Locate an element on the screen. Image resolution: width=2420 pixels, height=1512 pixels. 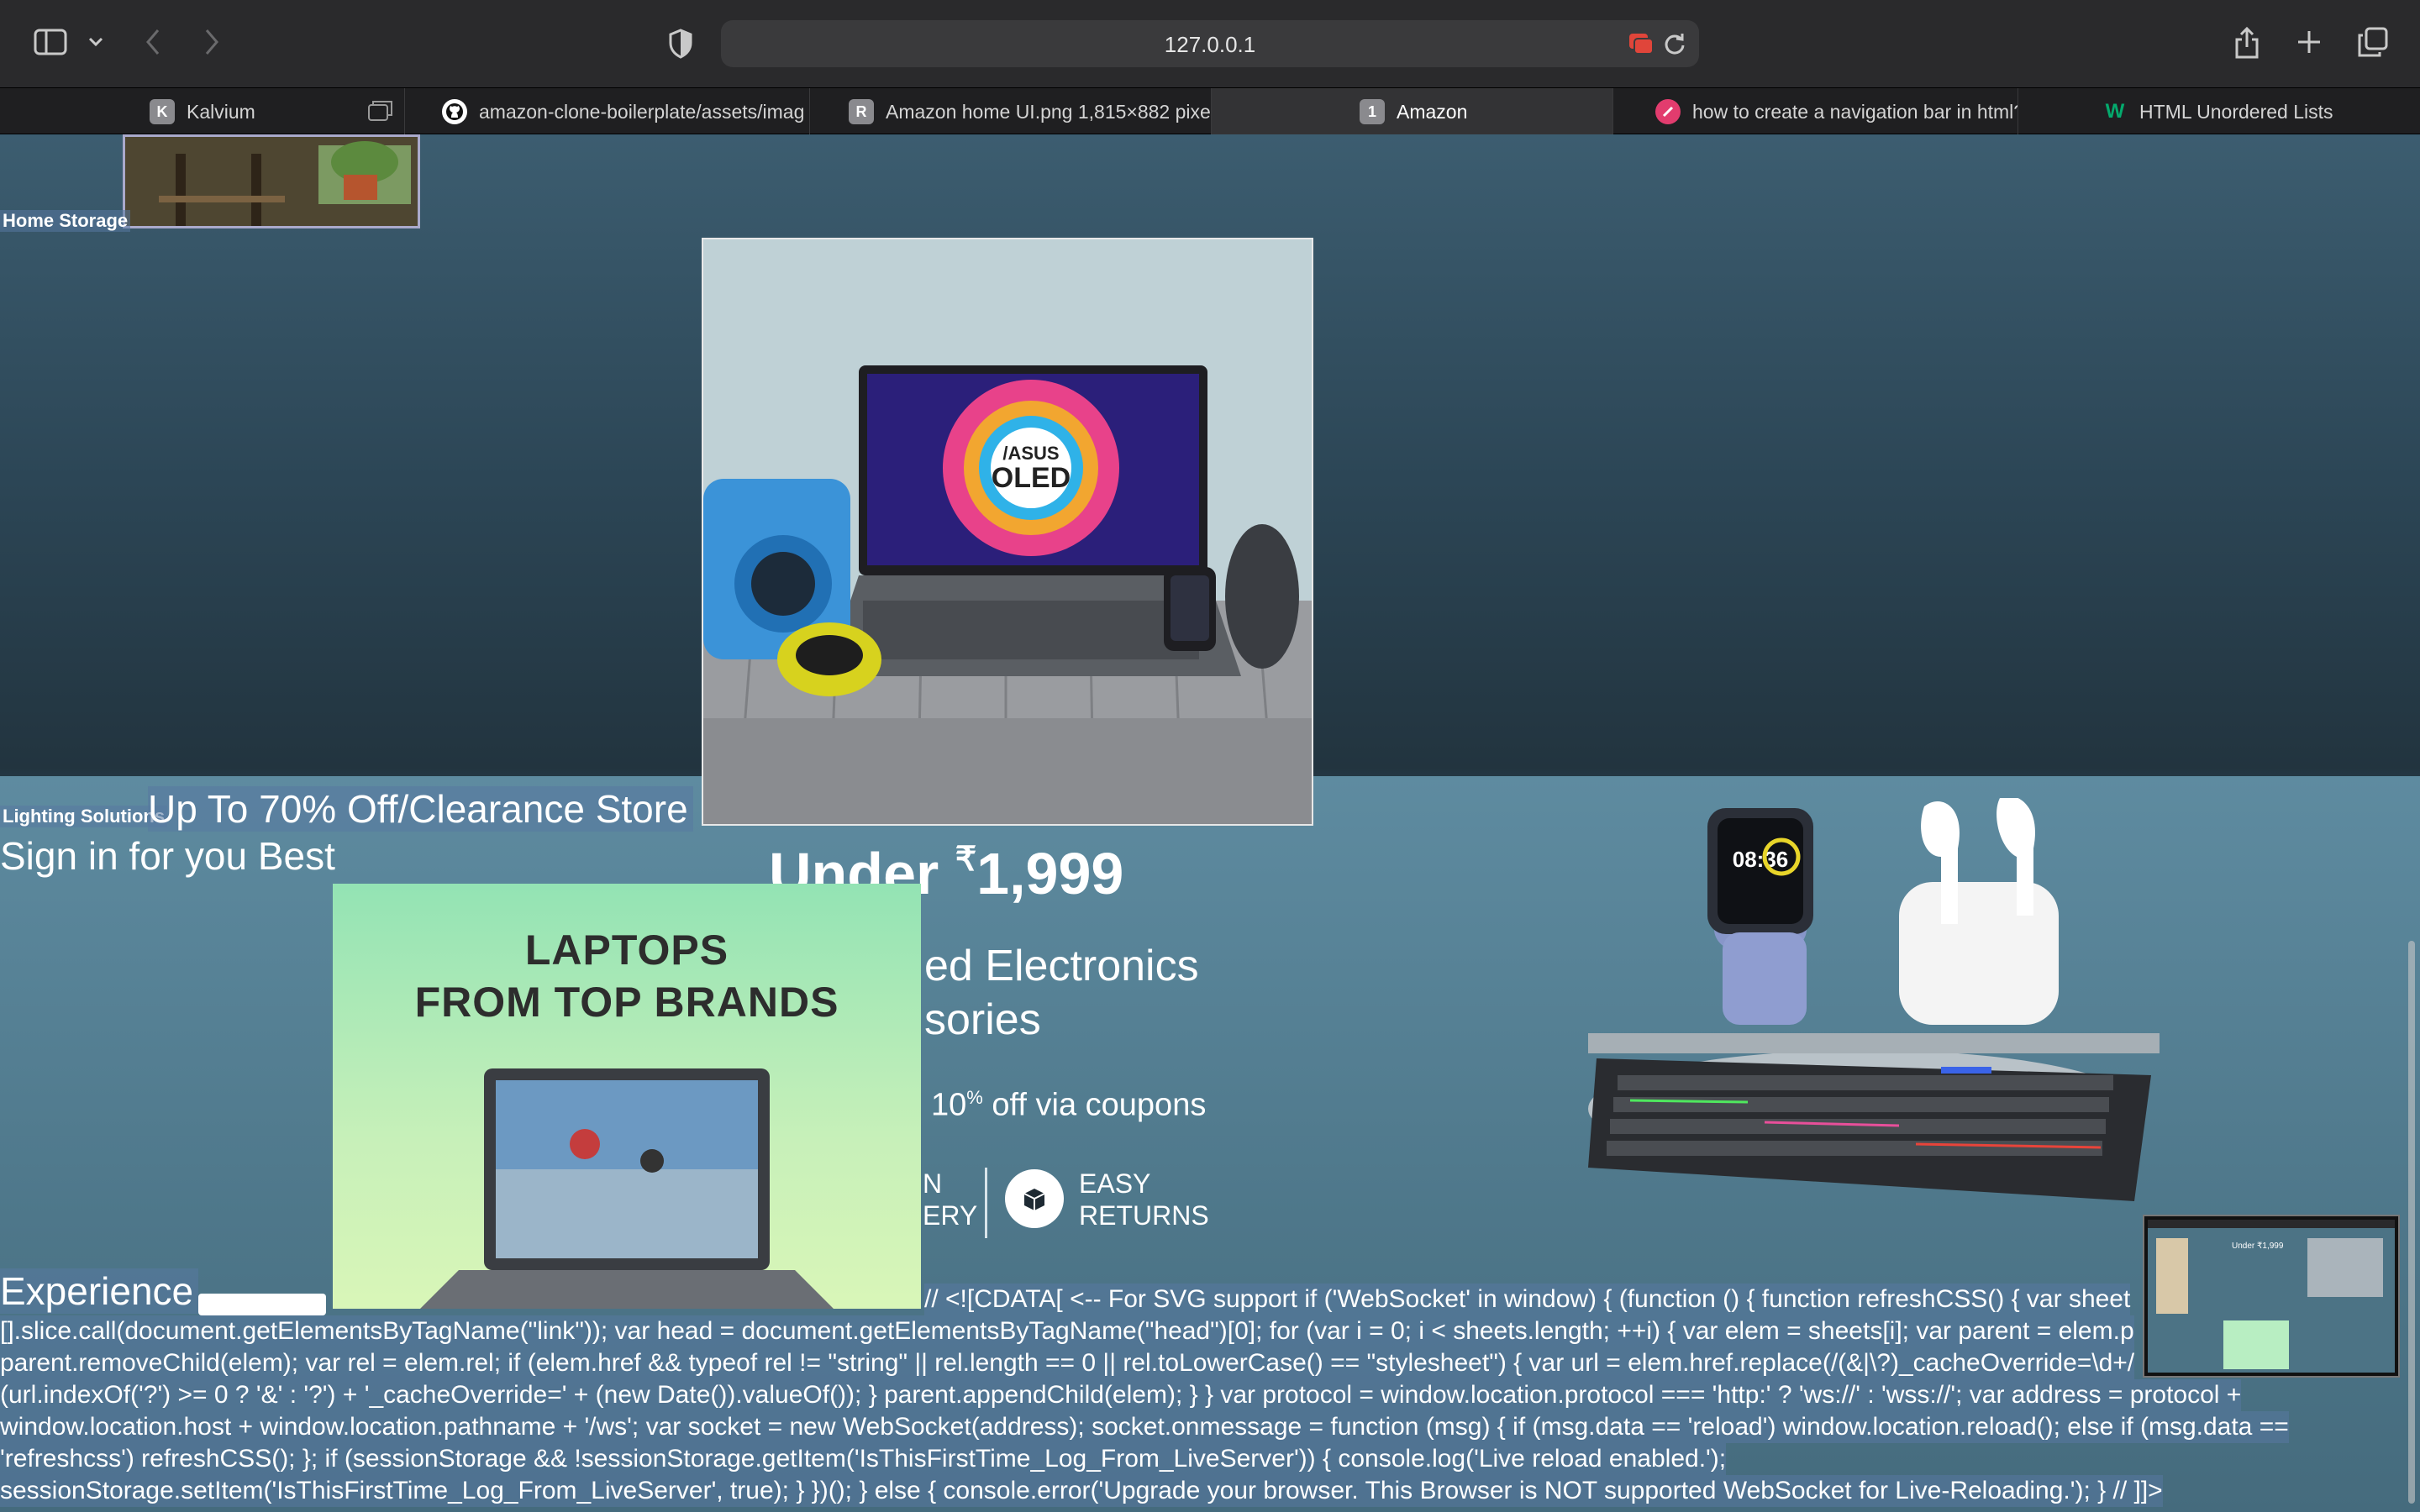
banner-coupon: 10% off via coupons is located at coordinates (1068, 1105).